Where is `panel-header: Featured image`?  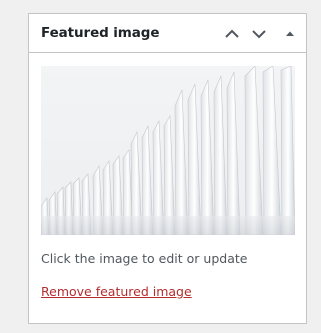
panel-header: Featured image is located at coordinates (167, 33).